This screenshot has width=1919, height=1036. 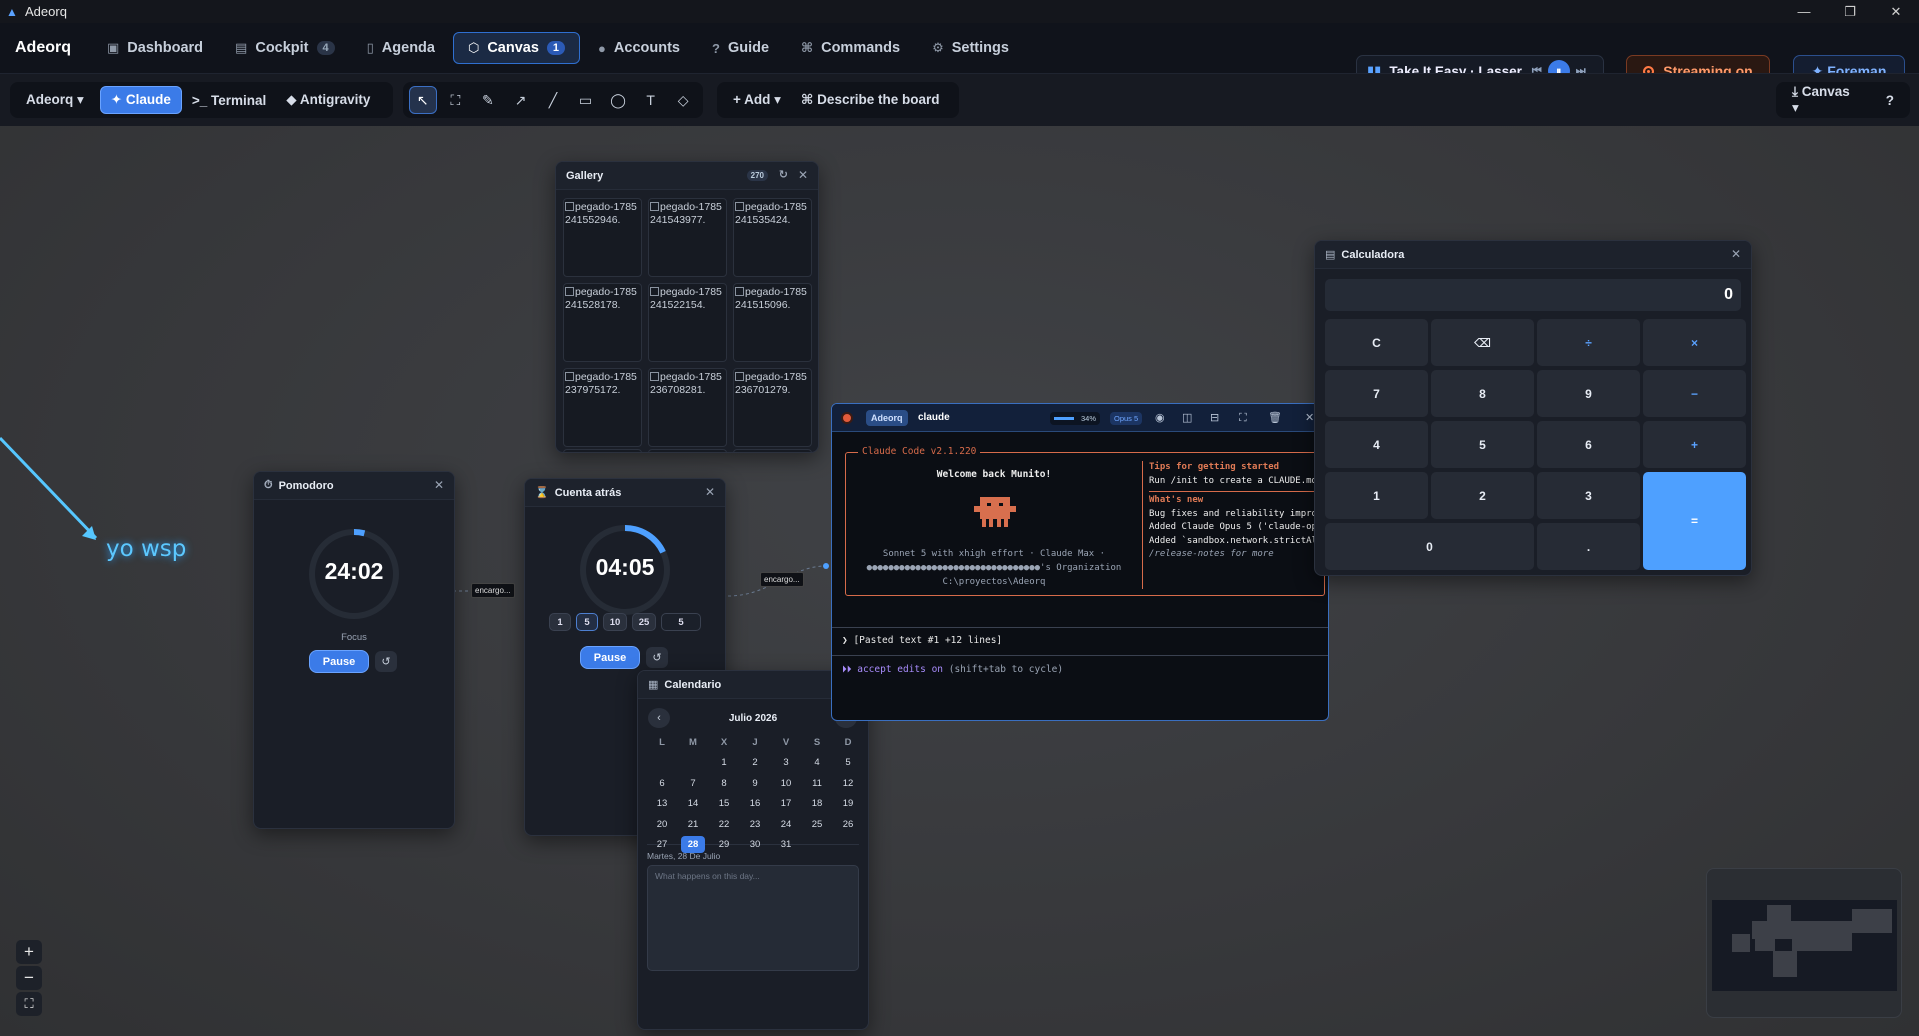 I want to click on rectangle-tool-icon: ▭, so click(x=586, y=100).